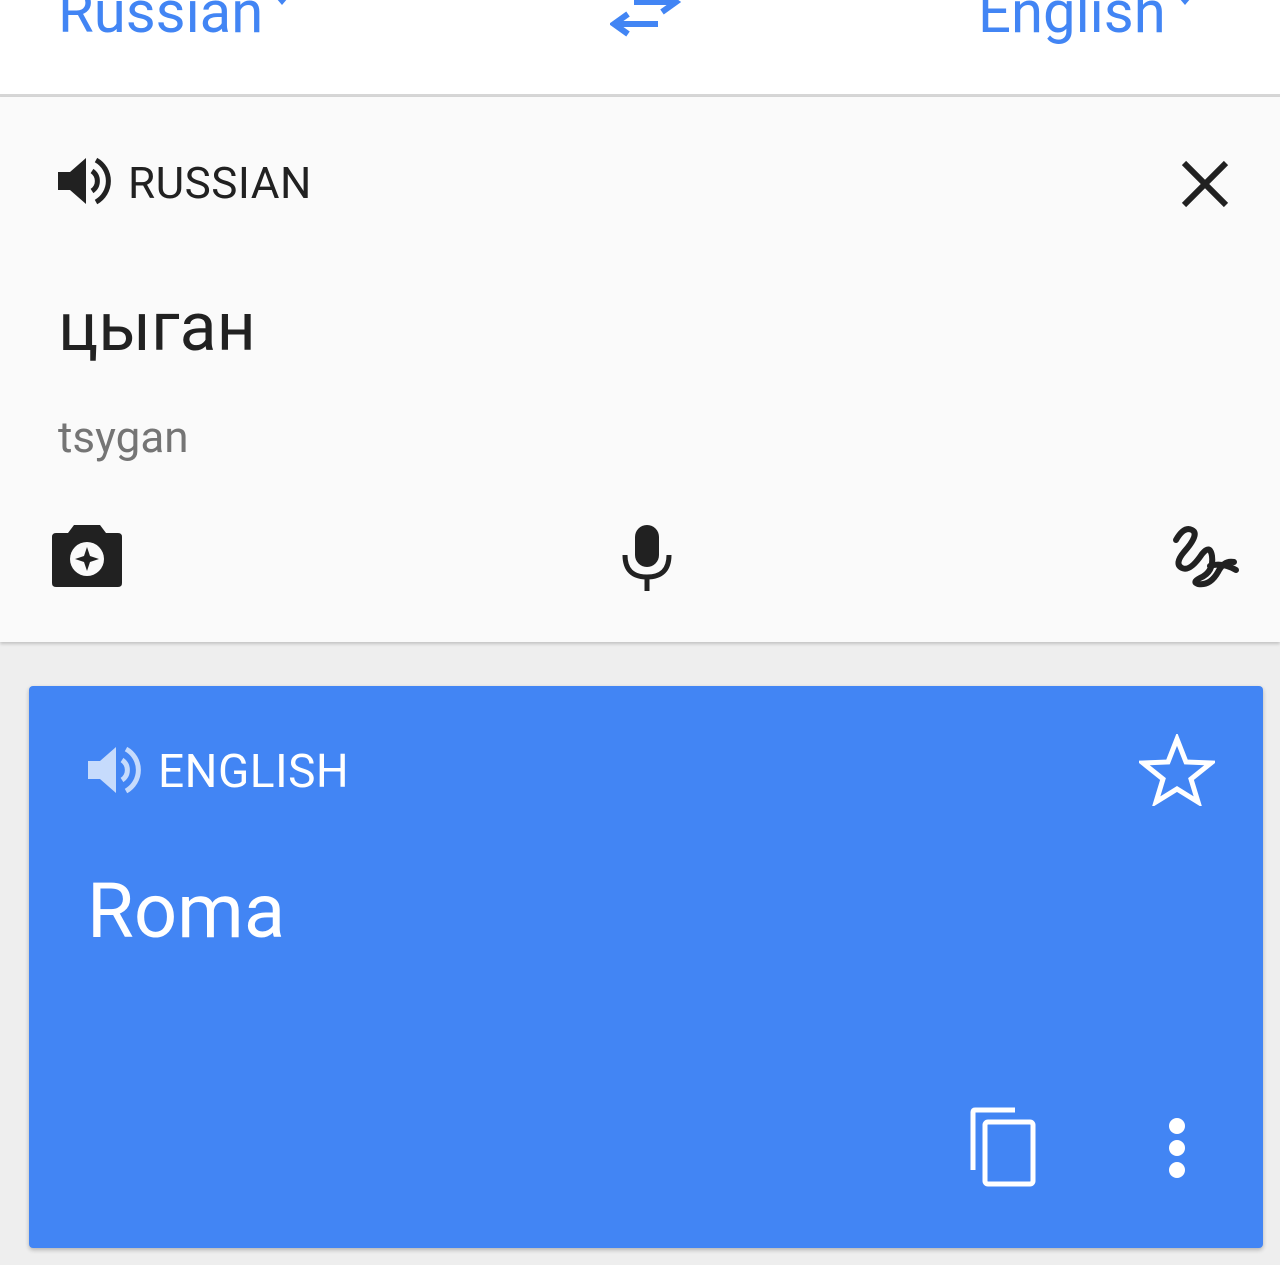 This screenshot has width=1280, height=1265. I want to click on mic-icon, so click(647, 558).